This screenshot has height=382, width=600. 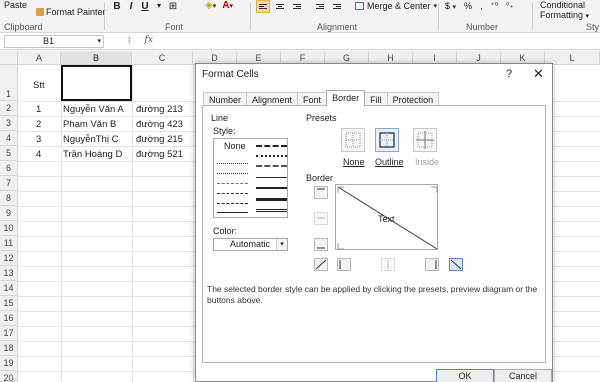 What do you see at coordinates (9, 303) in the screenshot?
I see `row-header: 15` at bounding box center [9, 303].